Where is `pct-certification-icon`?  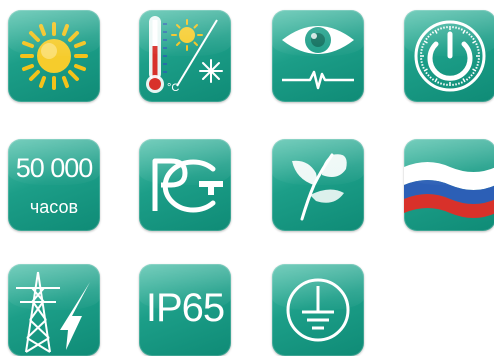 pct-certification-icon is located at coordinates (185, 185).